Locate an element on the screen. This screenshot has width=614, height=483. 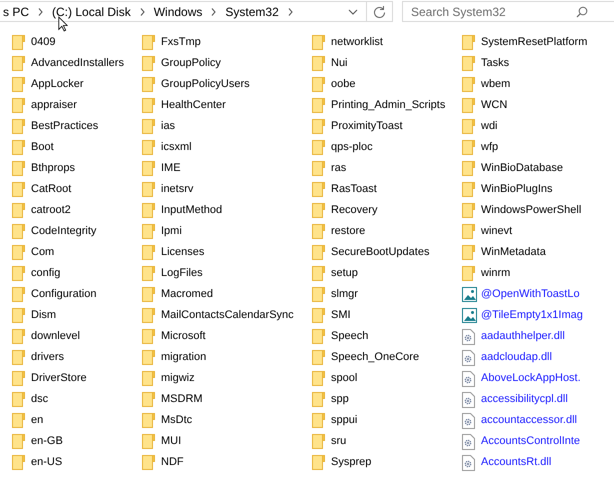
folder-name: WinBioDatabase is located at coordinates (522, 168).